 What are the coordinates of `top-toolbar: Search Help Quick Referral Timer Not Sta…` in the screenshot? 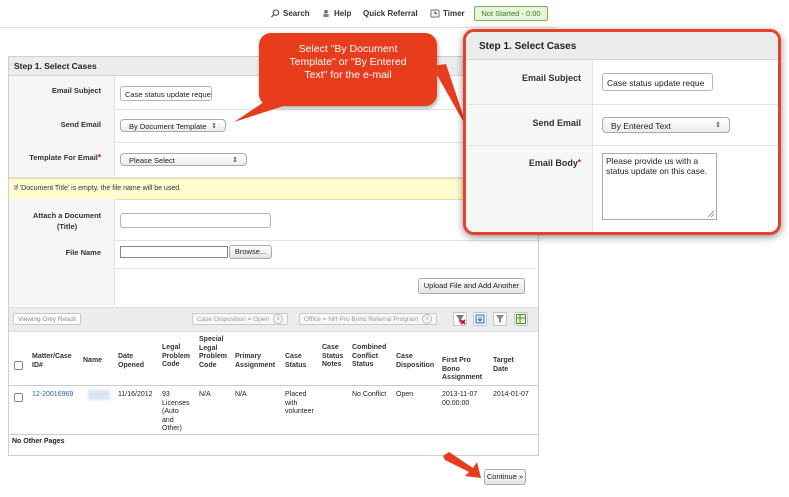 It's located at (277, 14).